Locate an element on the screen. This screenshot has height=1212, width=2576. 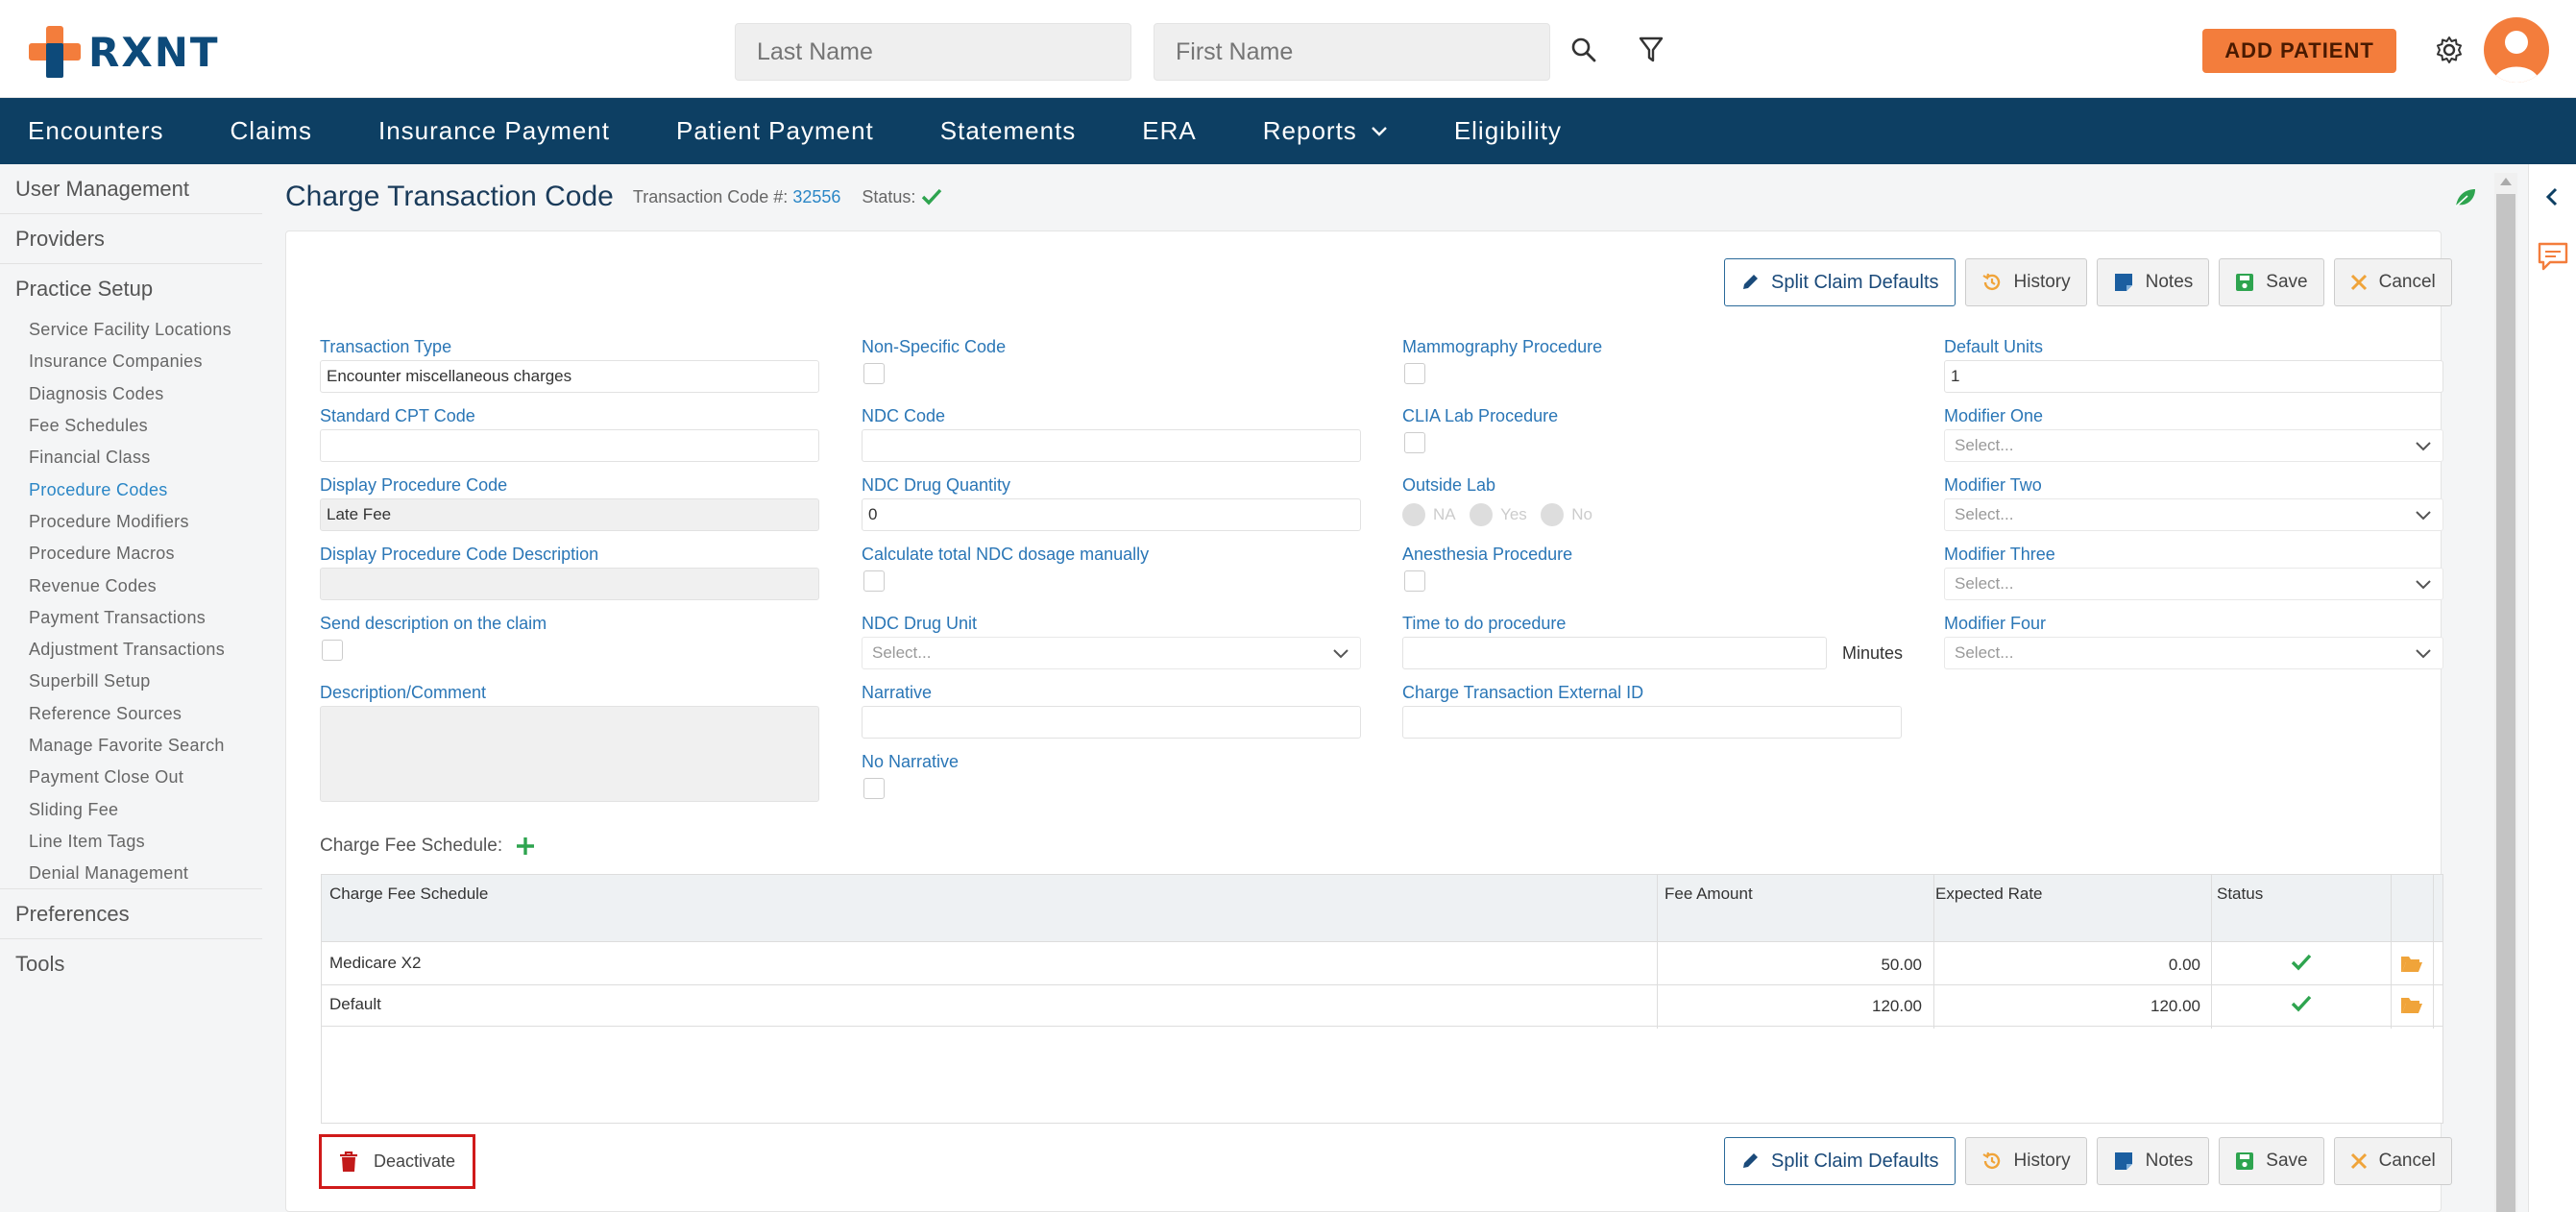
sidebar-item-sliding-fee: Sliding Fee is located at coordinates (131, 809).